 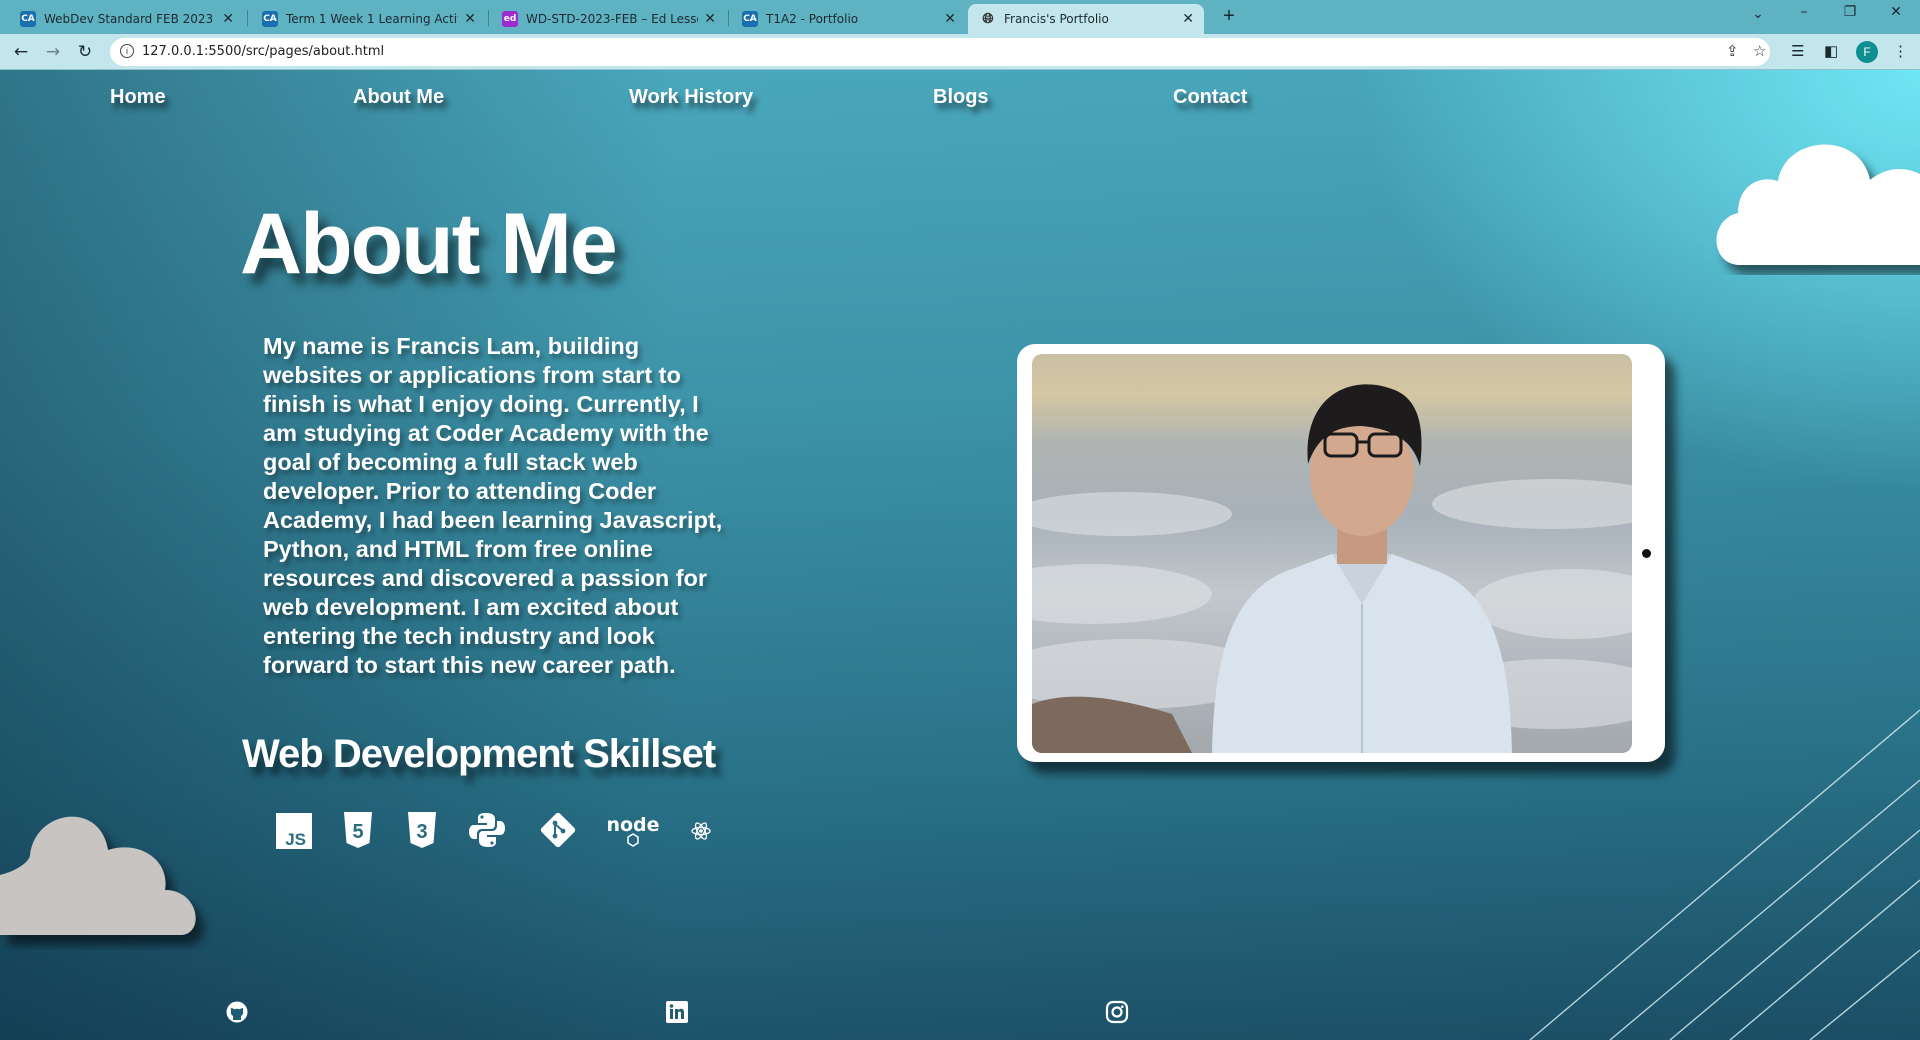 What do you see at coordinates (263, 51) in the screenshot?
I see `url-text: 127.0.0.1:5500/src/pages/about.html` at bounding box center [263, 51].